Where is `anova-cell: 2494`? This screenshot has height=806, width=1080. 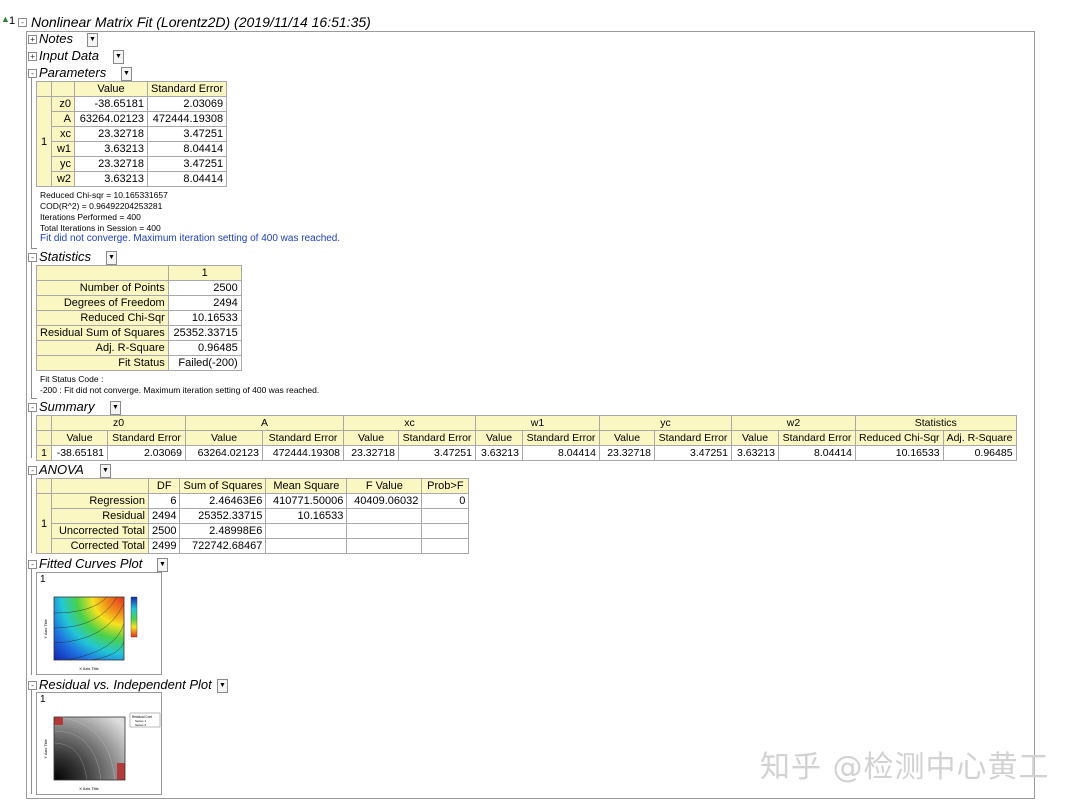 anova-cell: 2494 is located at coordinates (164, 516).